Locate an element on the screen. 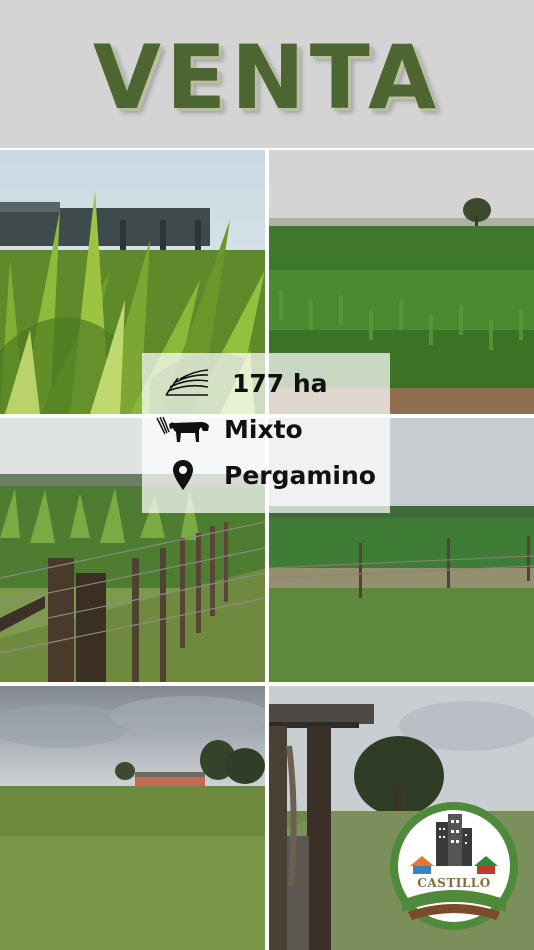  castillo-logo: CASTILLO is located at coordinates (454, 866).